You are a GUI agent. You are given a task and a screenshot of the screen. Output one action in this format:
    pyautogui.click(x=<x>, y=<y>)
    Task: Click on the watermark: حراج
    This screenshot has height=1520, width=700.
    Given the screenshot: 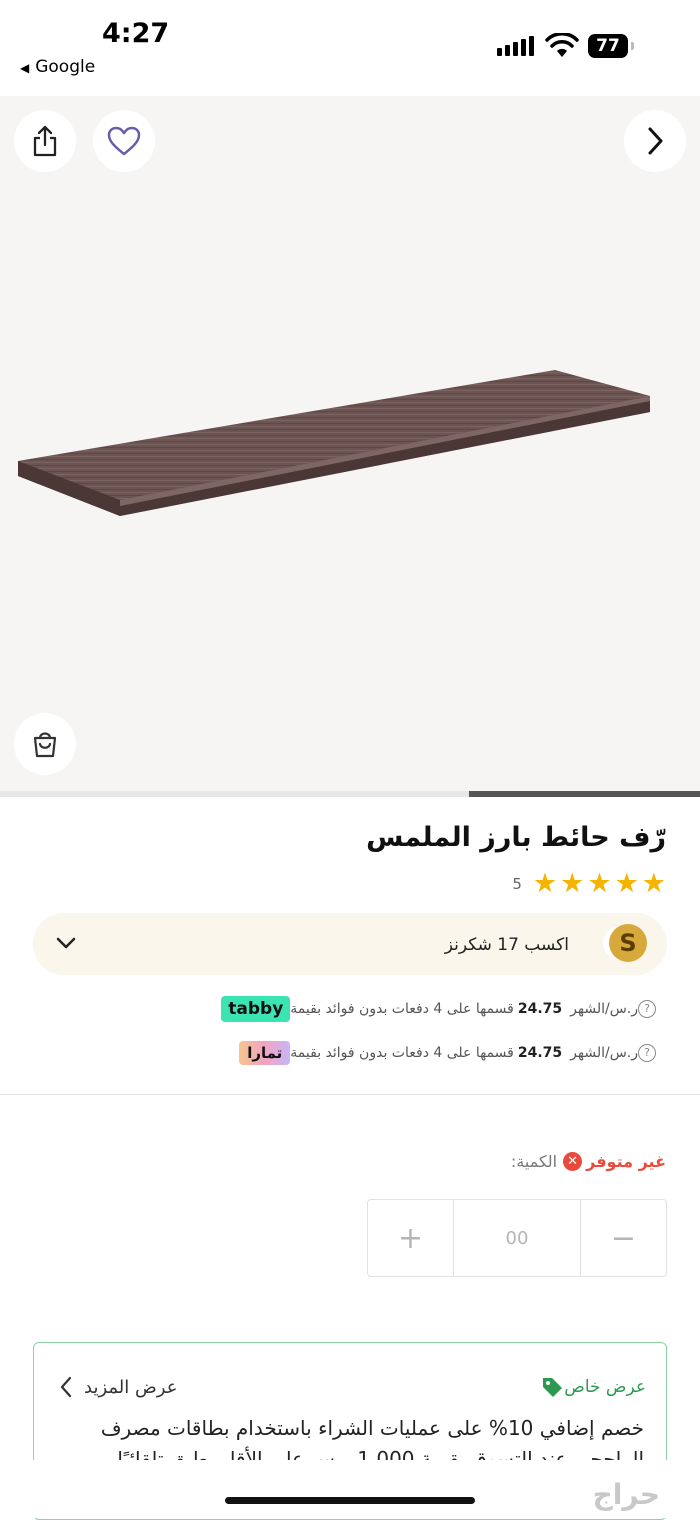 What is the action you would take?
    pyautogui.click(x=626, y=1494)
    